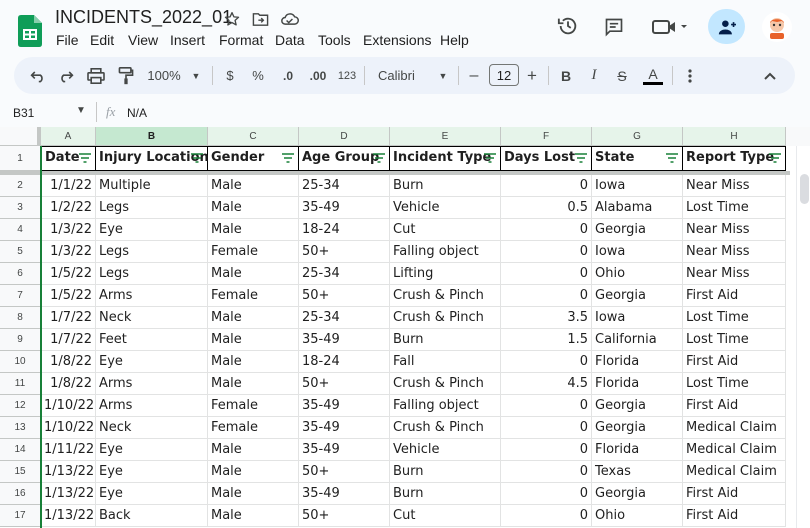 This screenshot has height=528, width=810. Describe the element at coordinates (637, 208) in the screenshot. I see `table-cell: Alabama` at that location.